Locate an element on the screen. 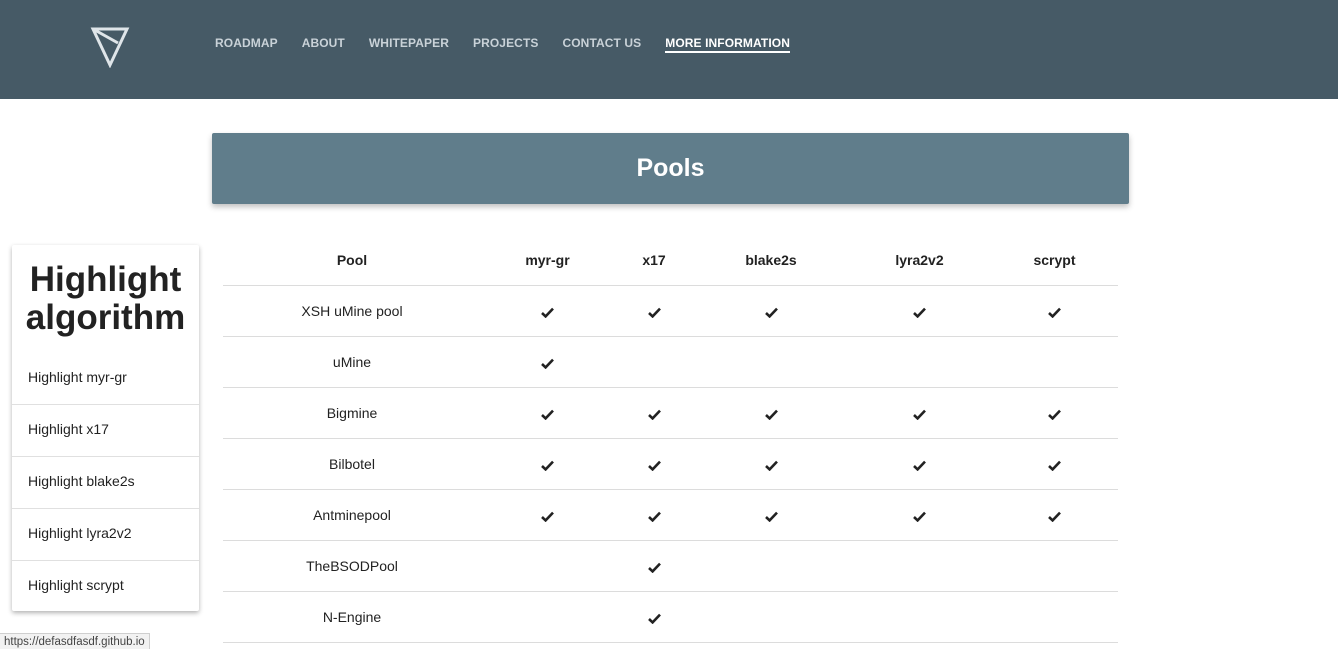  table-row: uMine is located at coordinates (670, 362).